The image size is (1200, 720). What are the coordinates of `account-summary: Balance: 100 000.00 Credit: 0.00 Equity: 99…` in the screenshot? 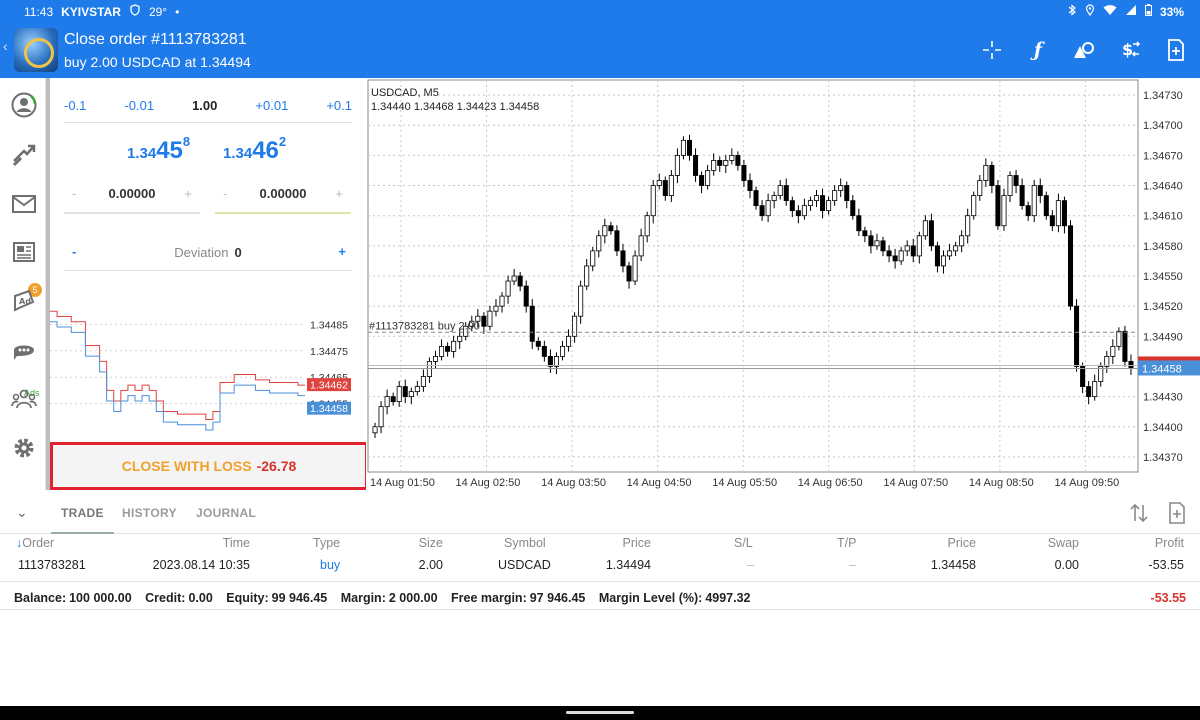 It's located at (600, 599).